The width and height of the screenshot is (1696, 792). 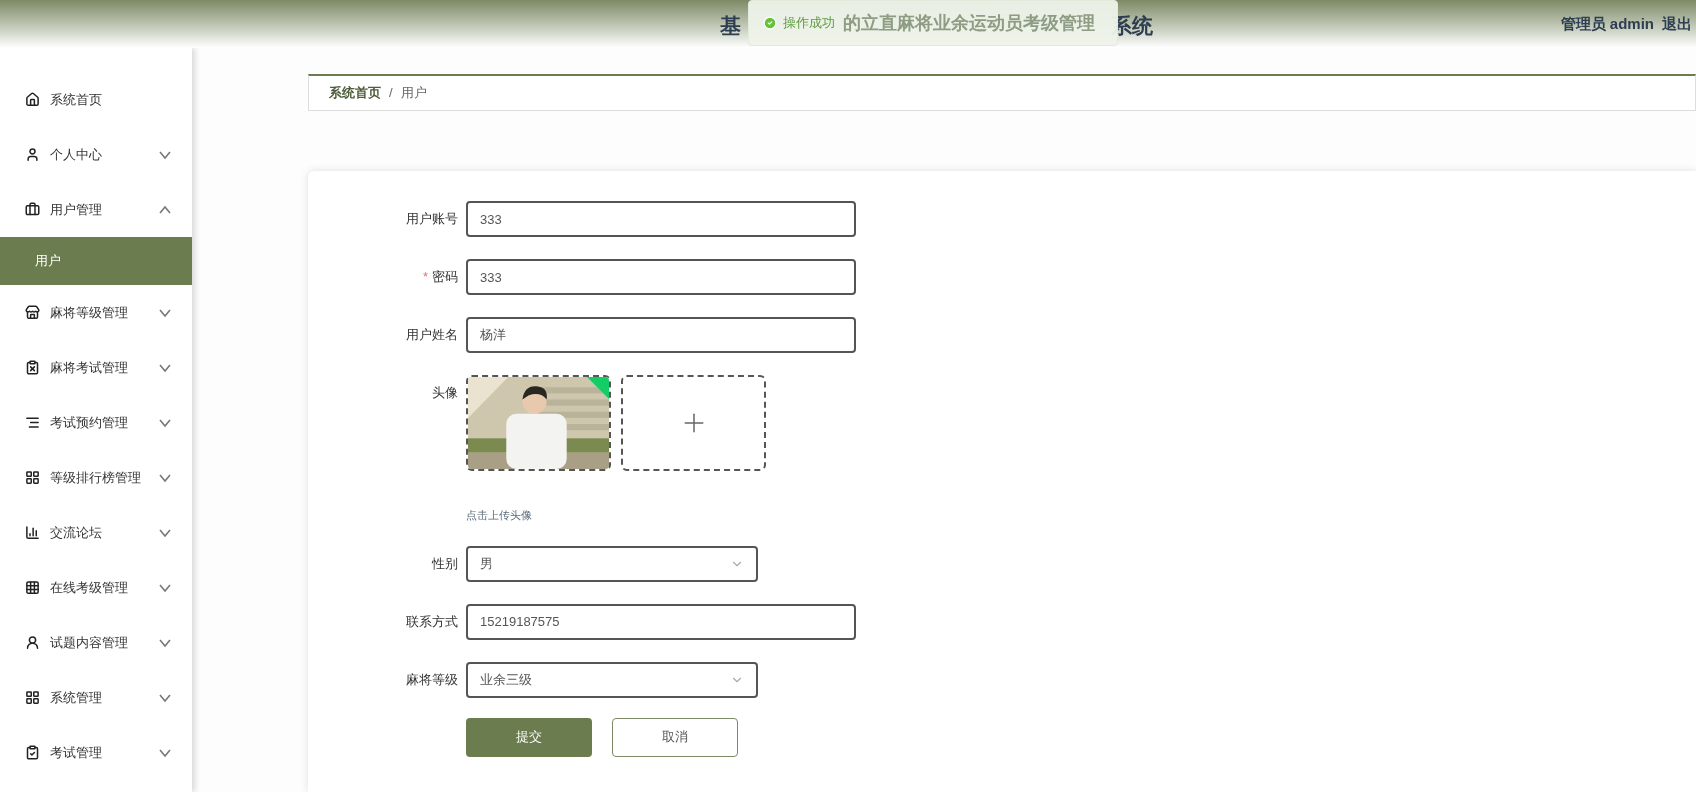 What do you see at coordinates (432, 679) in the screenshot?
I see `field-label: 麻将等级` at bounding box center [432, 679].